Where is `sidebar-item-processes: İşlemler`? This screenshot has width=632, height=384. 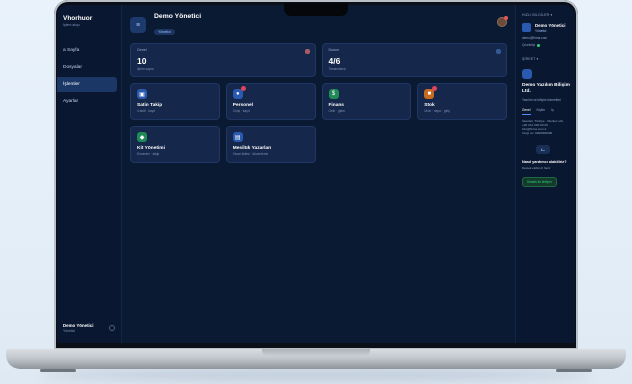
sidebar-item-processes: İşlemler is located at coordinates (87, 84).